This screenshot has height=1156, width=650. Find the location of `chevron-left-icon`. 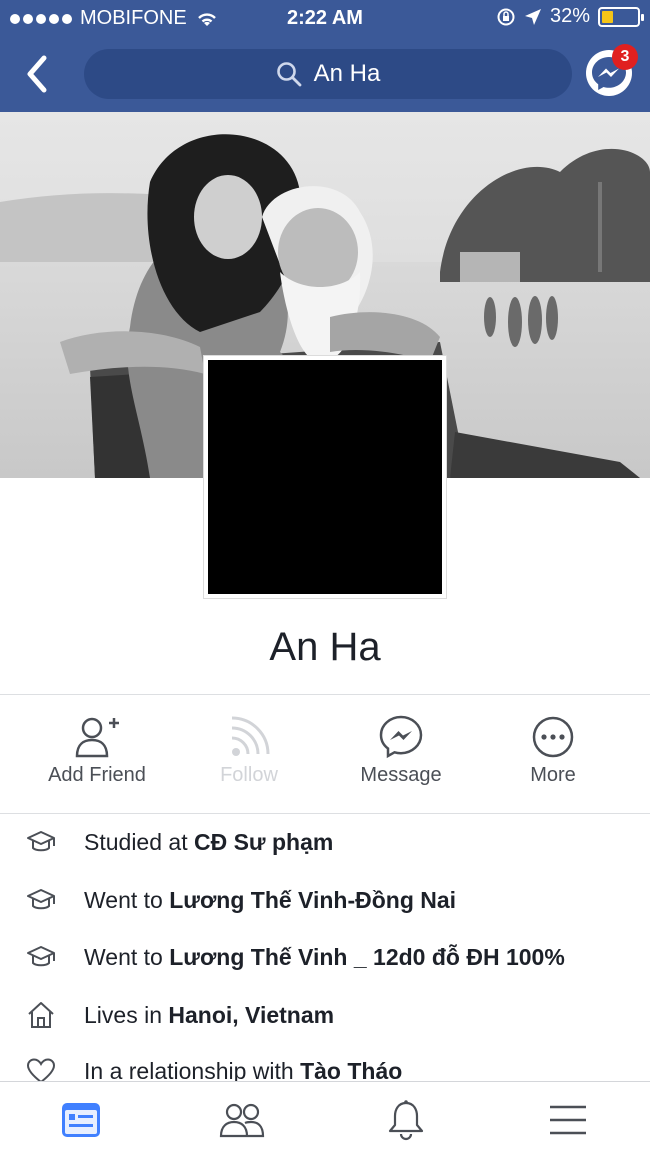

chevron-left-icon is located at coordinates (37, 74).